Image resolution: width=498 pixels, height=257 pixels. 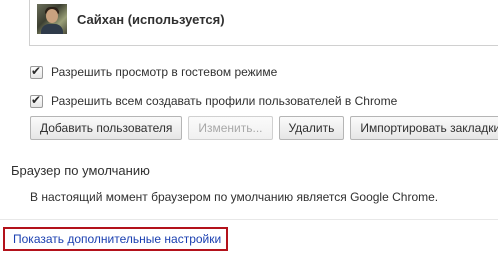 I want to click on add-user-button: Добавить пользователя, so click(x=106, y=128).